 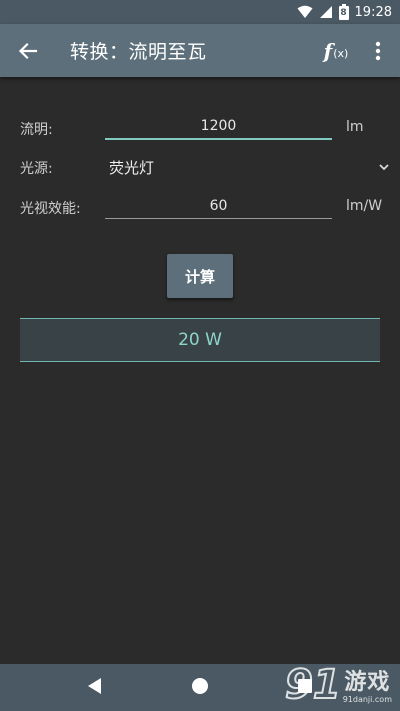 I want to click on result-display: 20 W, so click(x=200, y=340).